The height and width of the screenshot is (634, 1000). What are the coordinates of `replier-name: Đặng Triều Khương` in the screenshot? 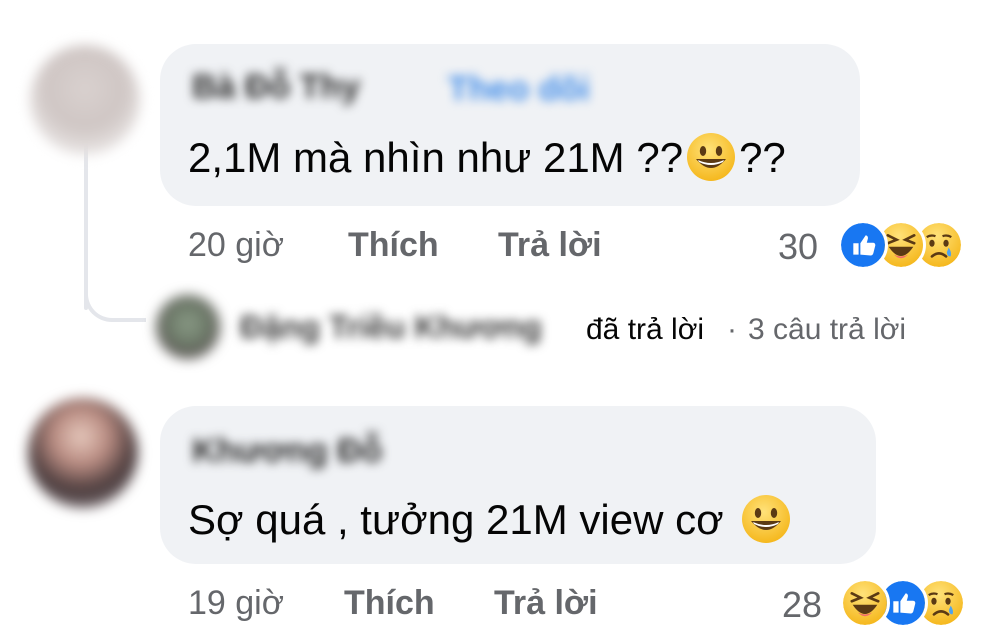 It's located at (391, 327).